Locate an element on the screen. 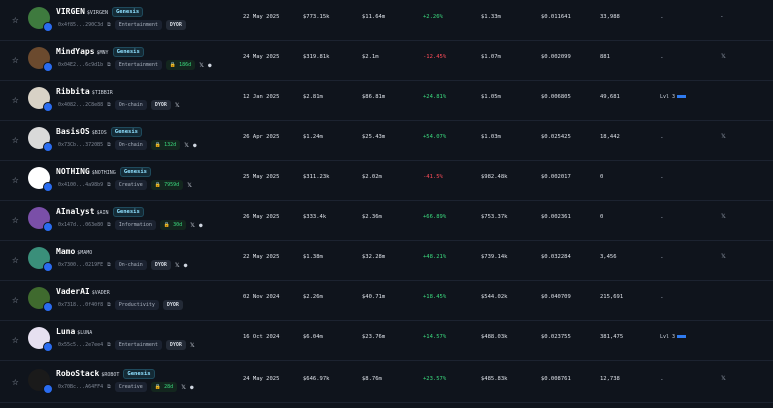 This screenshot has width=773, height=408. token-name: RoboStack $ROBOT Genesis is located at coordinates (105, 374).